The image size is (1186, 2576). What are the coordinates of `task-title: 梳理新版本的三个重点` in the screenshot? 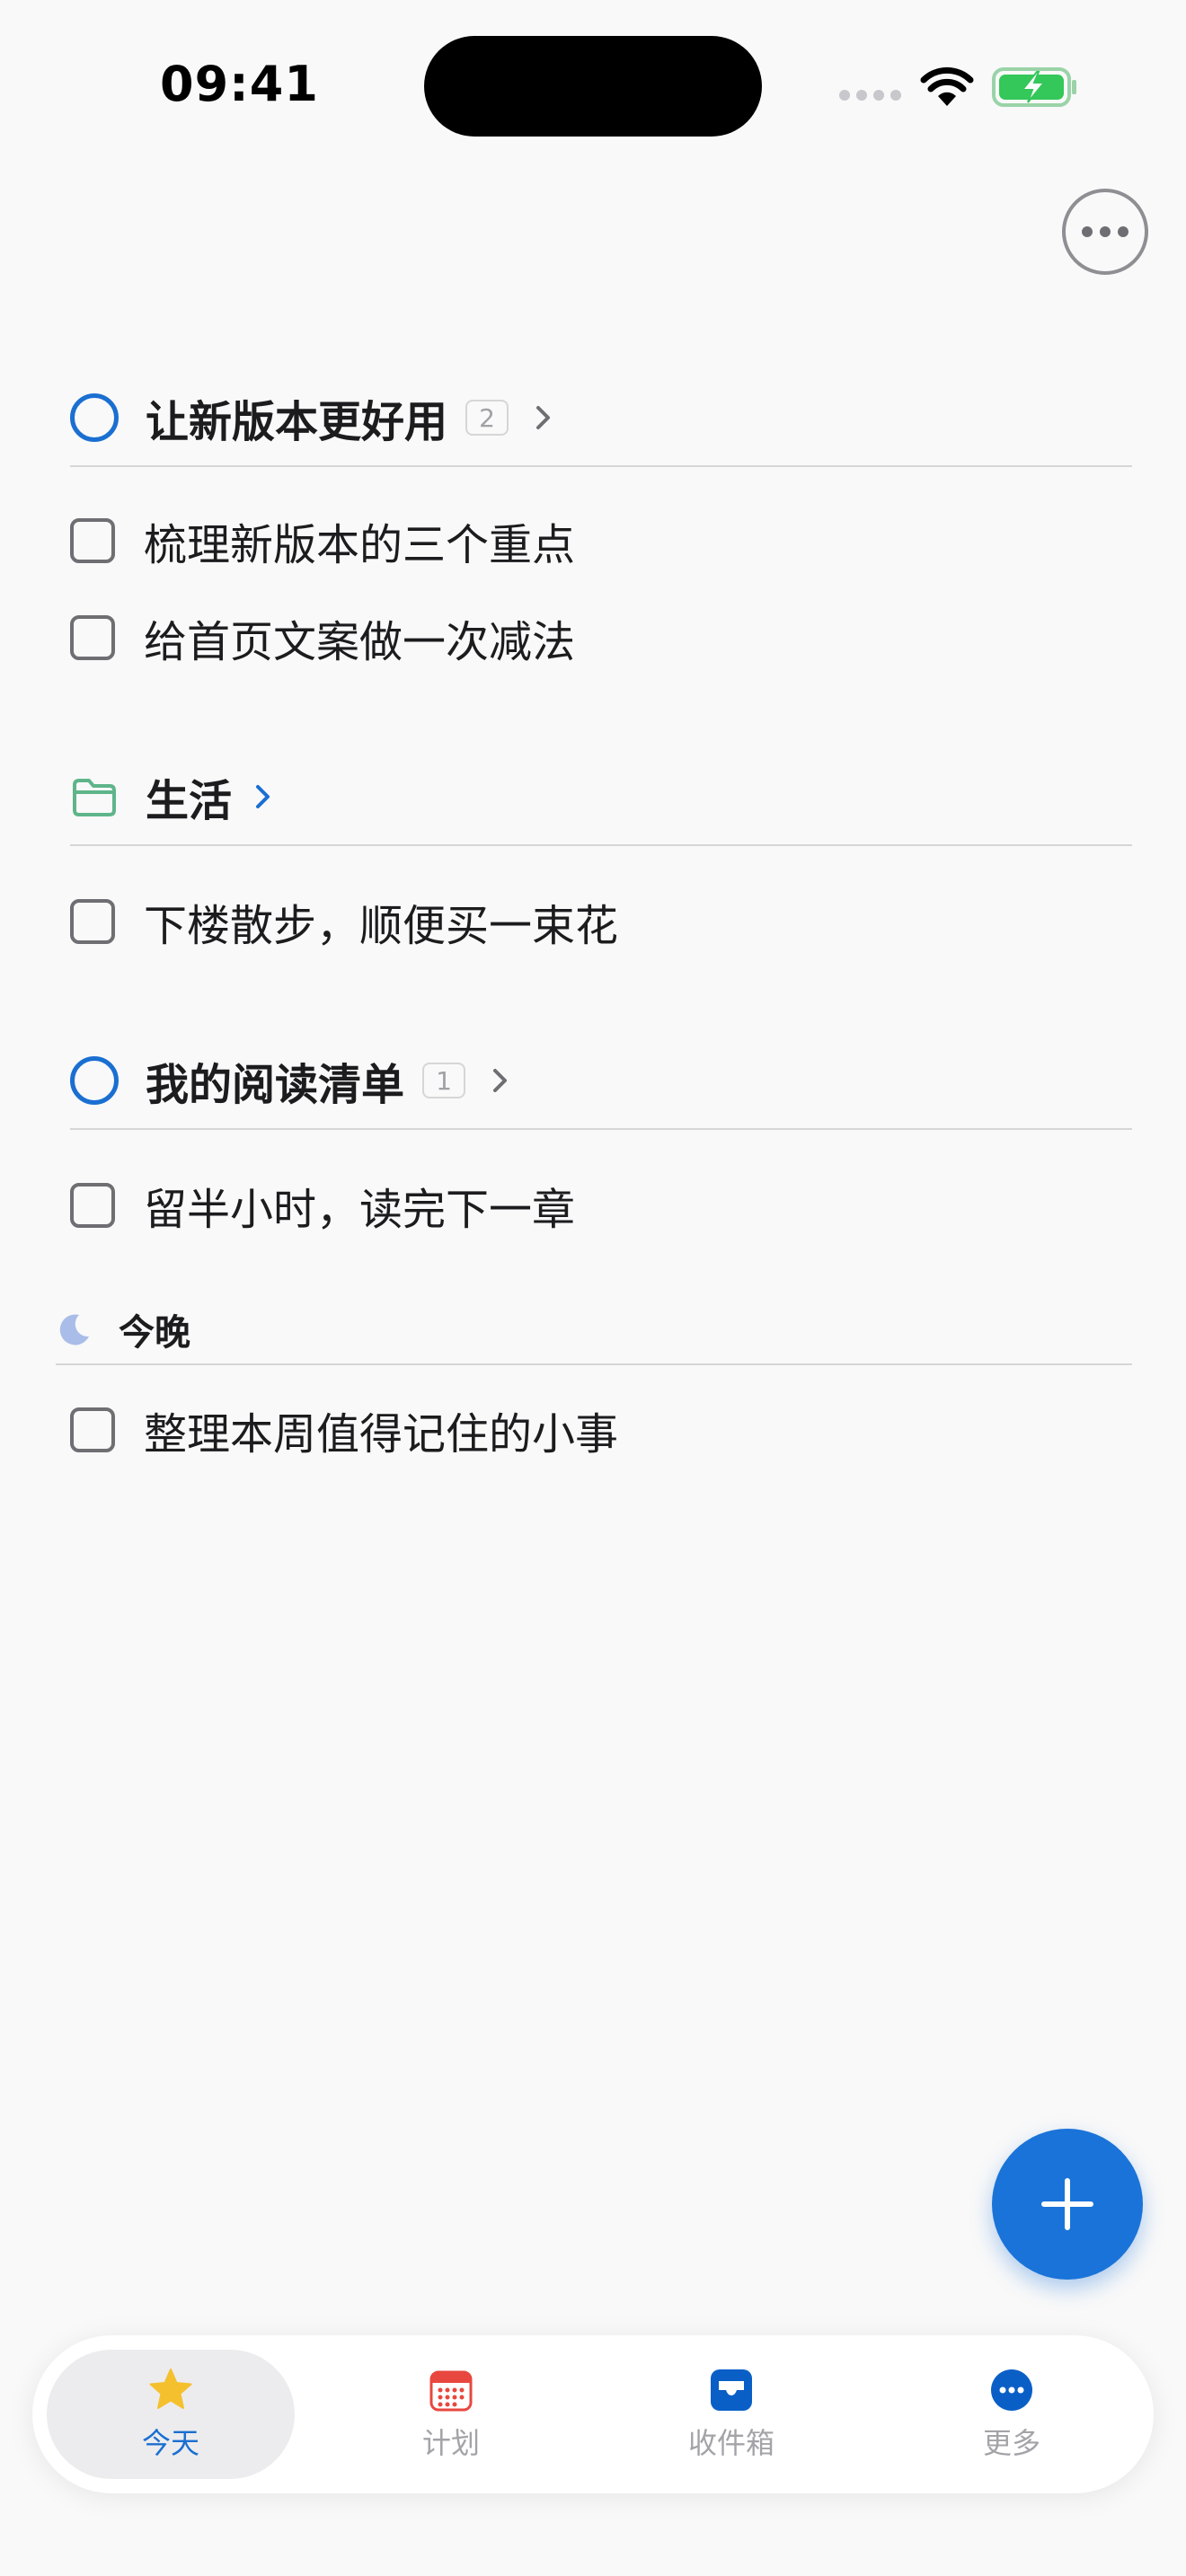 It's located at (360, 545).